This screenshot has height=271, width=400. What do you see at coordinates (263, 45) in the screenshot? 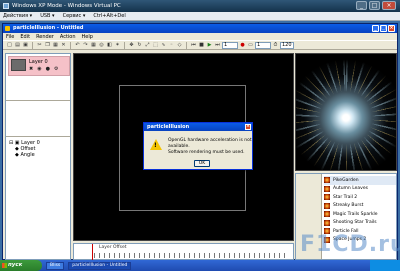
I see `scale-stepper: 1` at bounding box center [263, 45].